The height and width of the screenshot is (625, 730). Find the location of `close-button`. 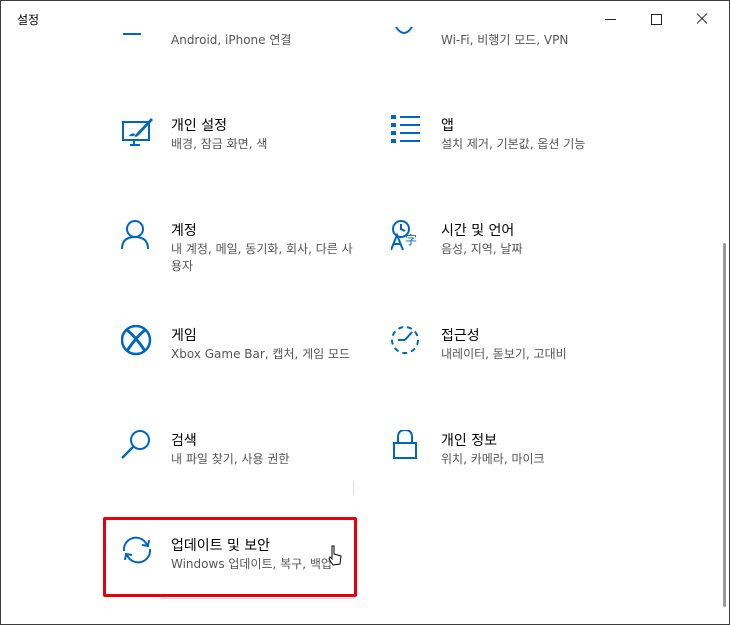

close-button is located at coordinates (702, 19).